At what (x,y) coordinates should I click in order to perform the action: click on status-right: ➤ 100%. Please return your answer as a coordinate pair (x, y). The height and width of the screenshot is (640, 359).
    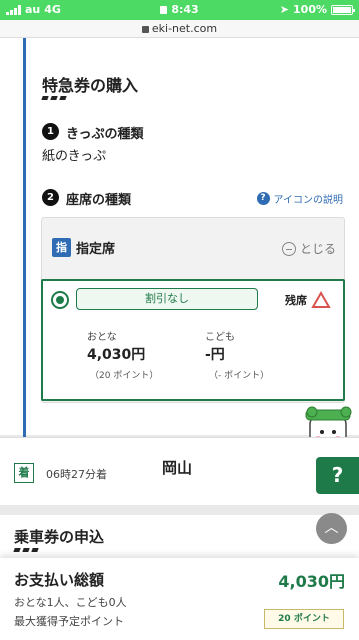
    Looking at the image, I should click on (317, 9).